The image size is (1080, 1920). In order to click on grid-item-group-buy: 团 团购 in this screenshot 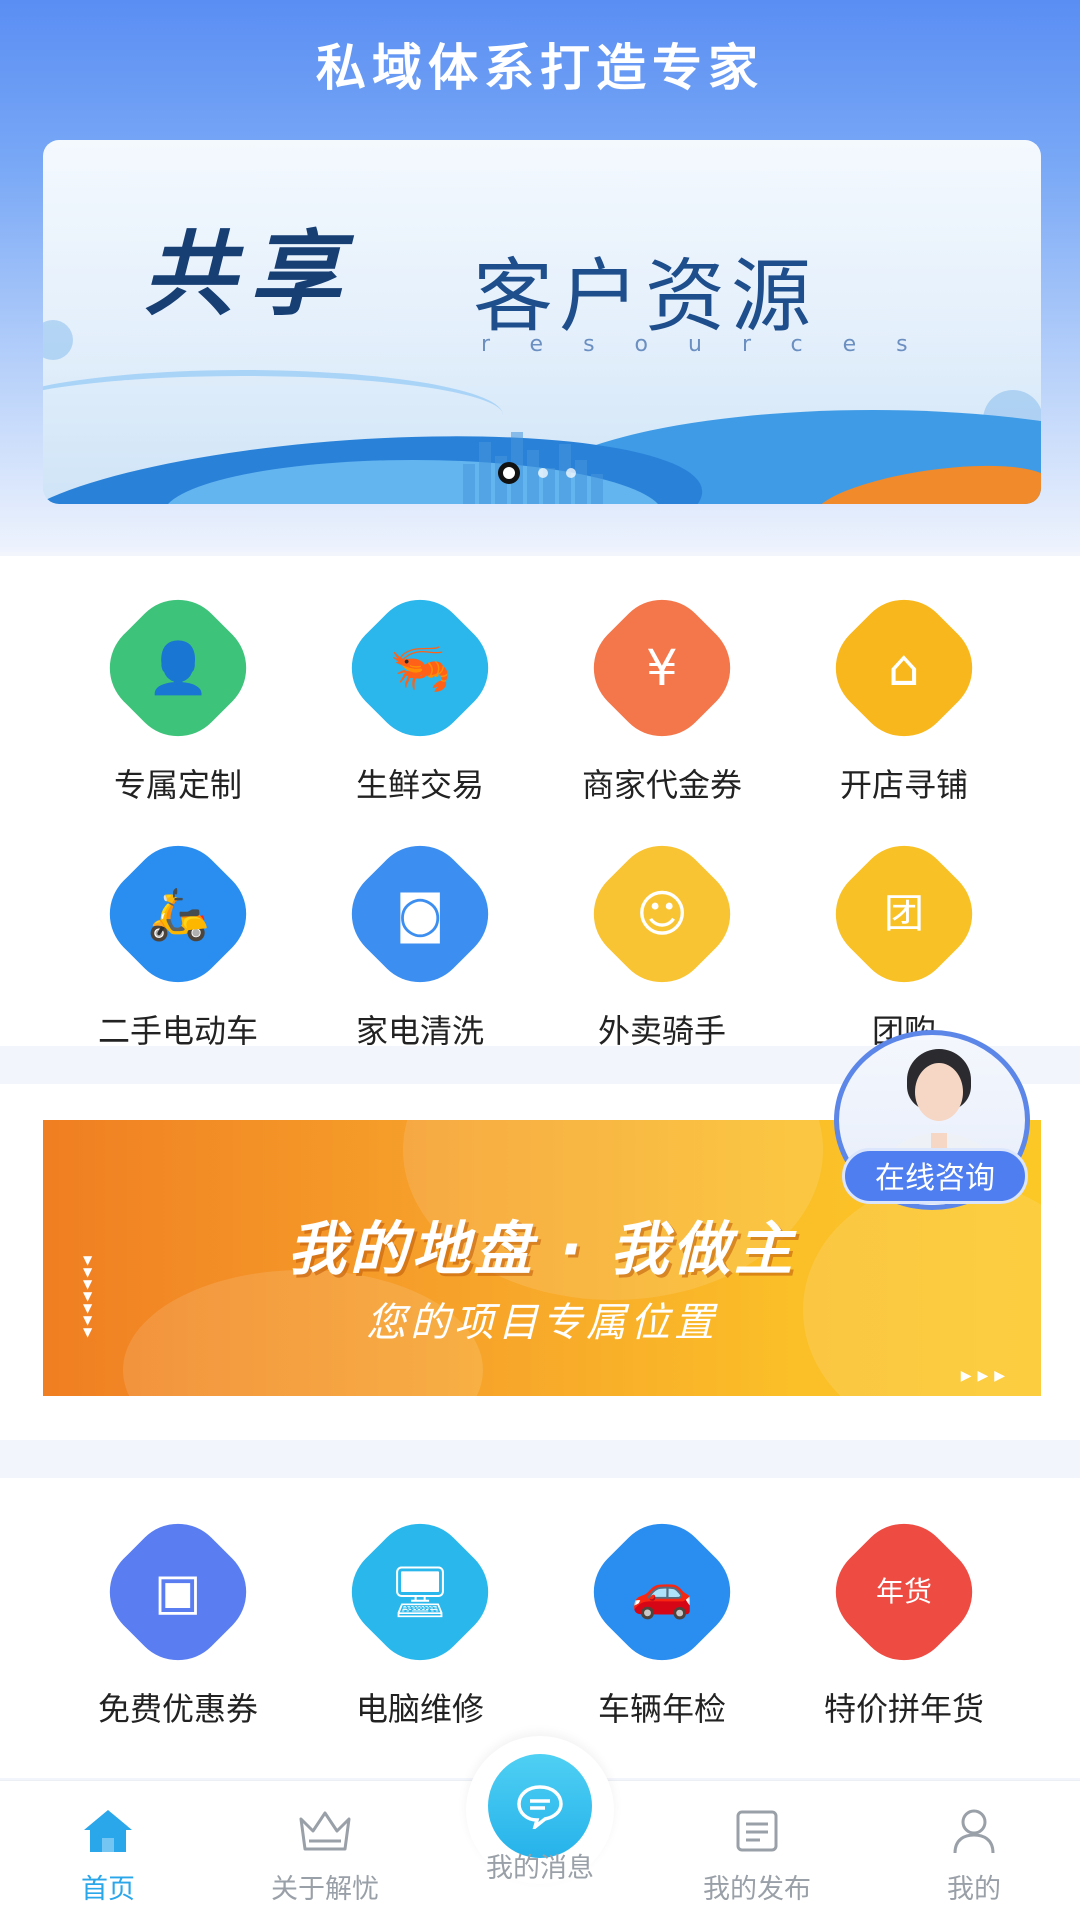, I will do `click(904, 939)`.